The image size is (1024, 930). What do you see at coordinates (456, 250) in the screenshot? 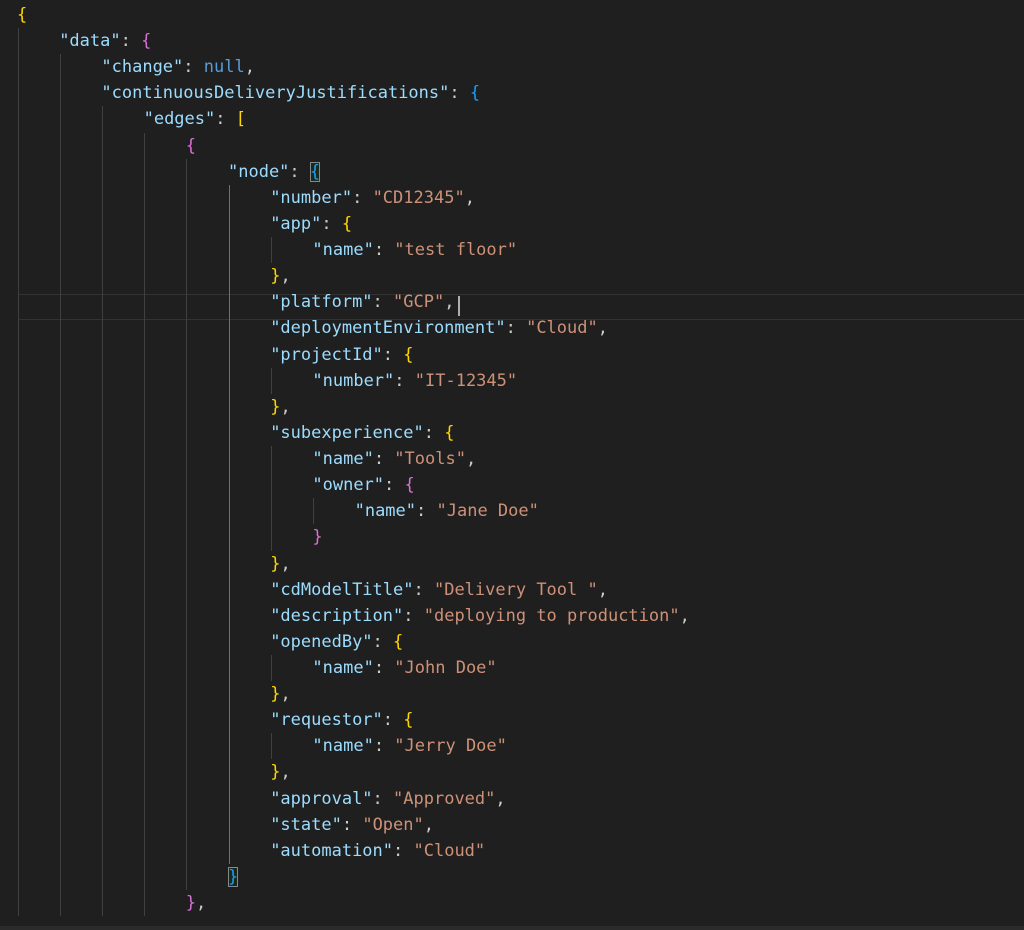
I see `code-token: "test floor"` at bounding box center [456, 250].